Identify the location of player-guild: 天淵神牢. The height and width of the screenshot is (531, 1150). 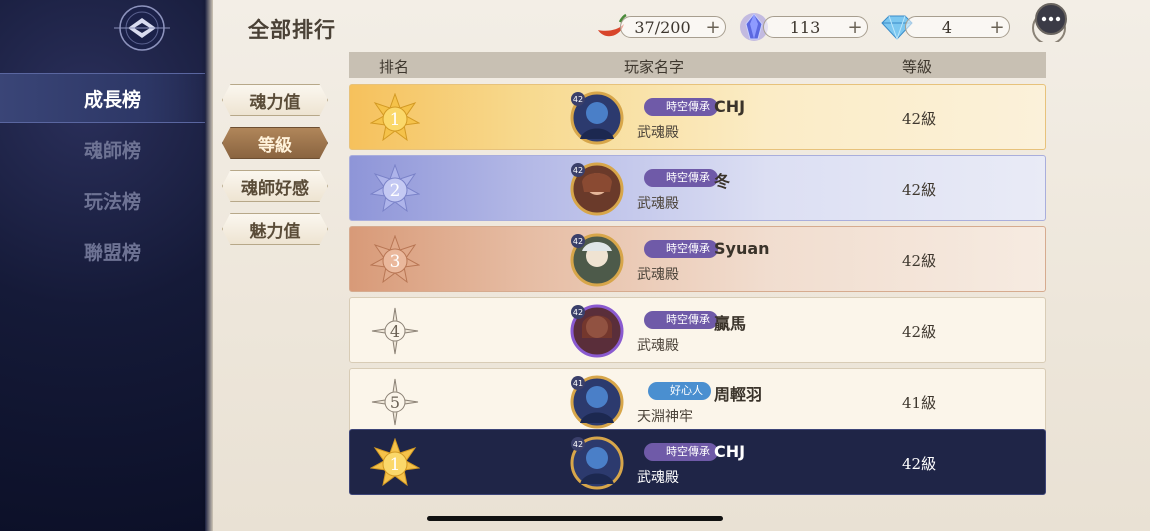
(665, 417).